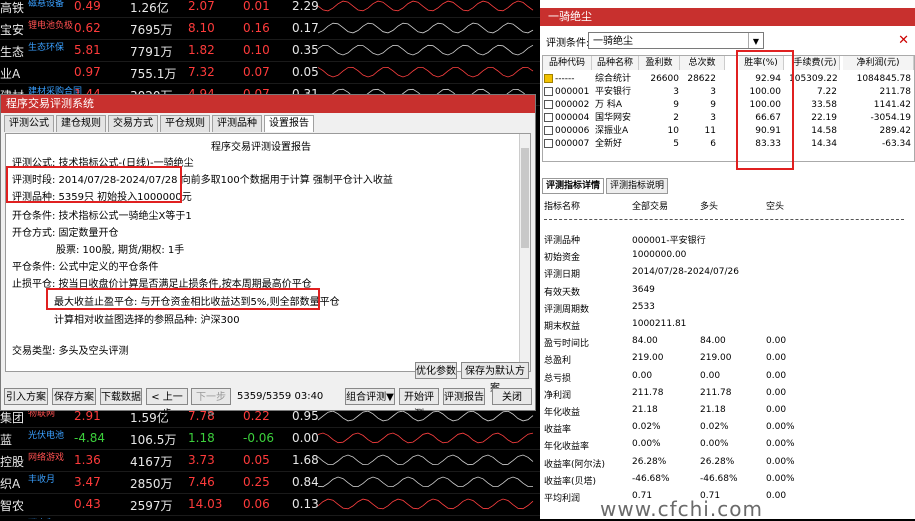 The height and width of the screenshot is (521, 915). Describe the element at coordinates (270, 460) in the screenshot. I see `stock-row: 控股 网络游戏 1.36 4167万 3.73 0.05 1.68` at that location.